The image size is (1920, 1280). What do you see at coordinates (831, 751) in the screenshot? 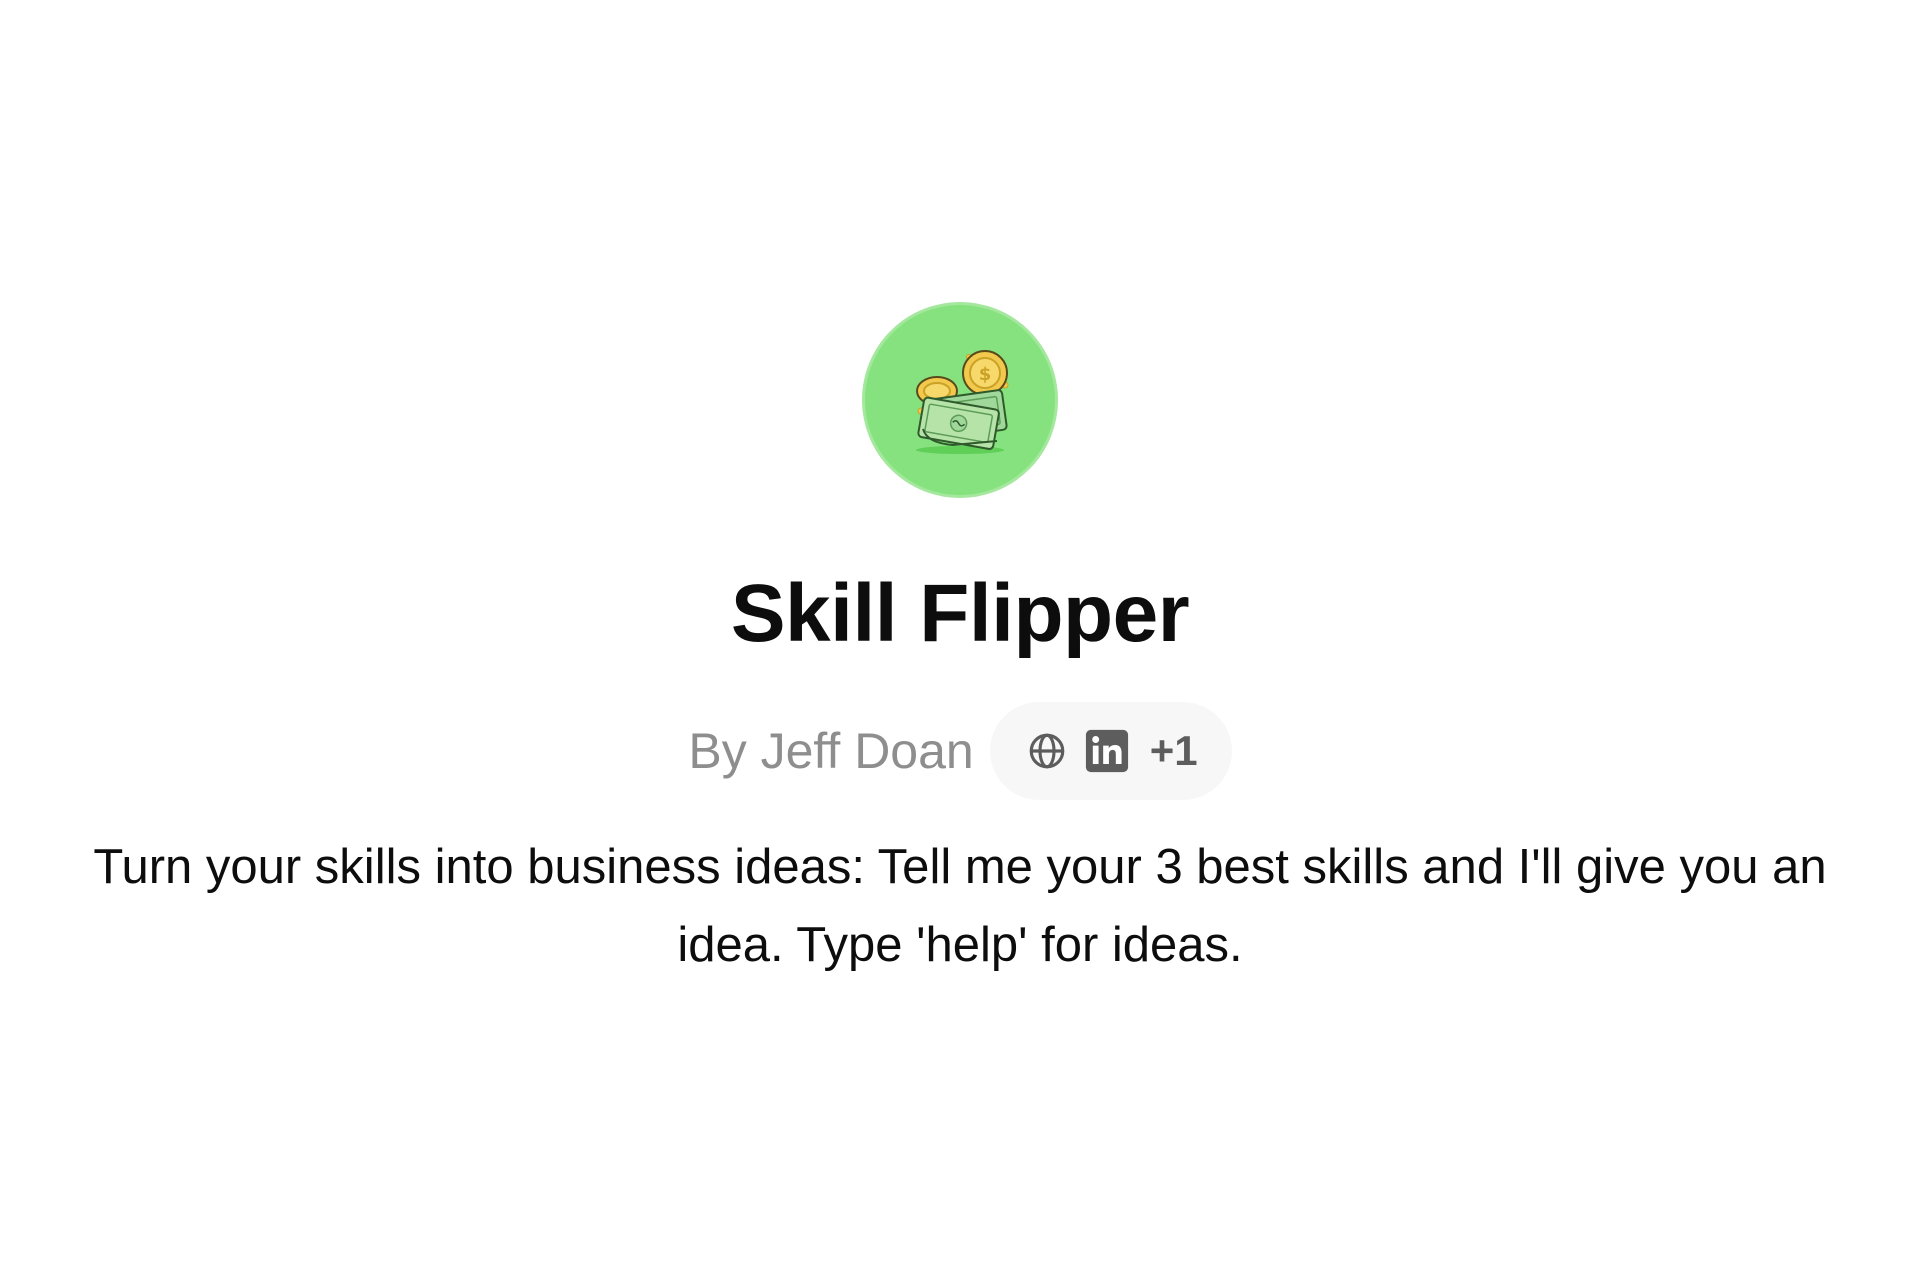
I see `author-name: By Jeff Doan` at bounding box center [831, 751].